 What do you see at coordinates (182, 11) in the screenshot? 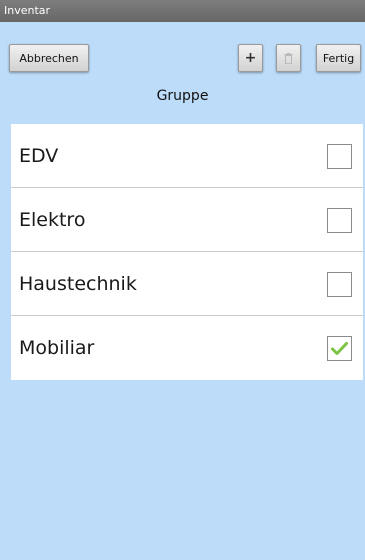
I see `window-title-bar: Inventar` at bounding box center [182, 11].